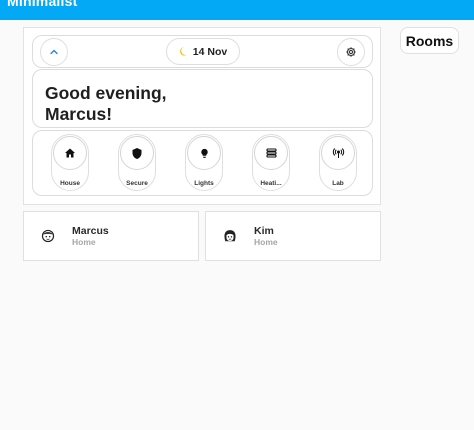 The width and height of the screenshot is (474, 430). Describe the element at coordinates (230, 236) in the screenshot. I see `face-woman-icon` at that location.